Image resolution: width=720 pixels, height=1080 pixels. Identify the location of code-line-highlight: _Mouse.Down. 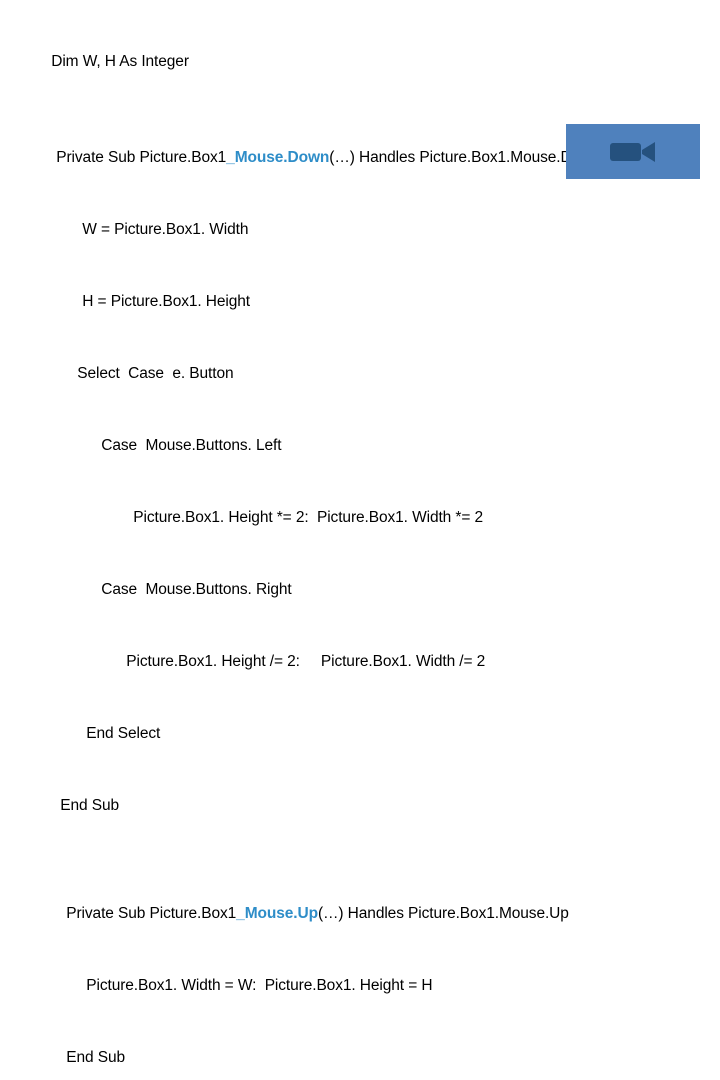
(278, 157).